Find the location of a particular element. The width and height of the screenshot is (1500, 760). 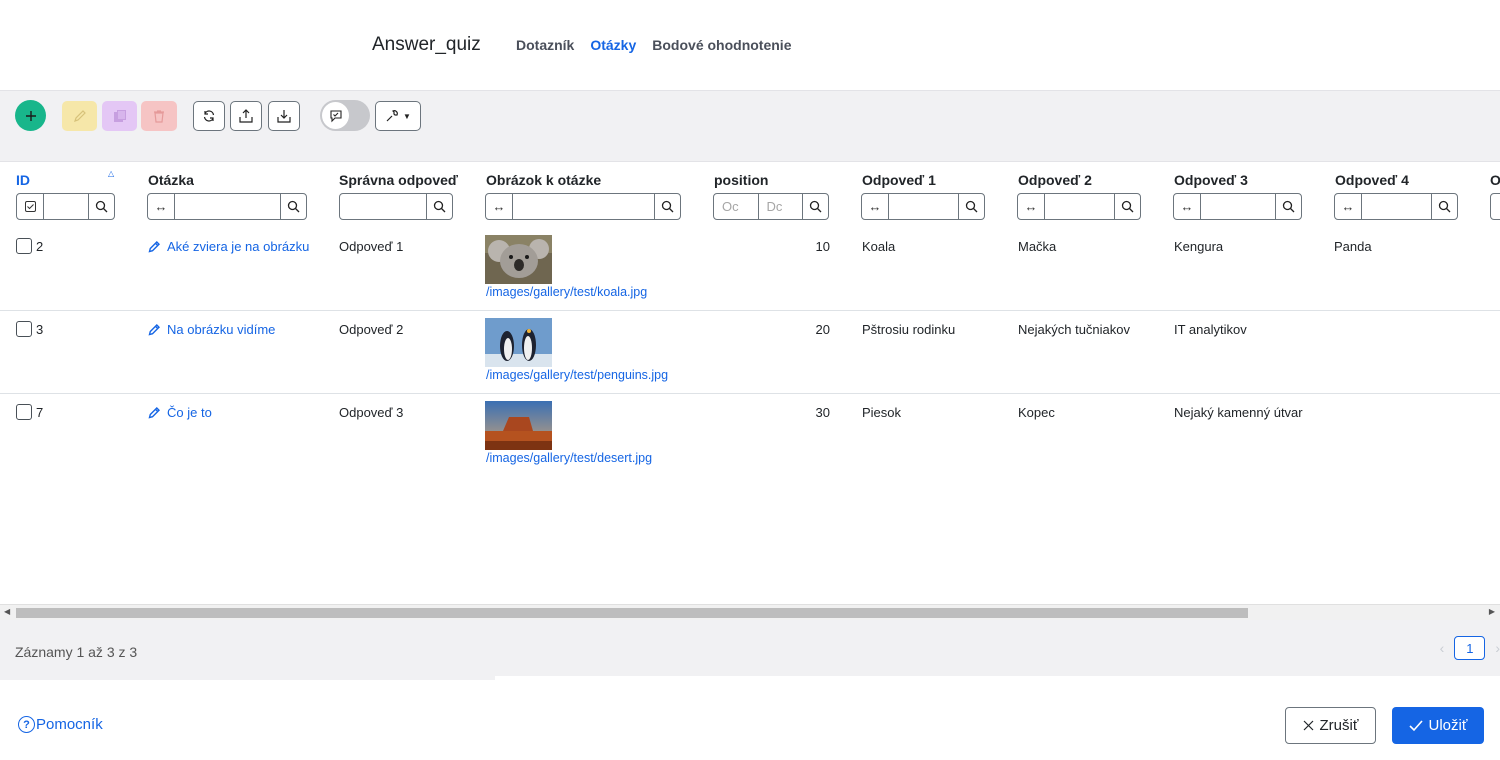

column-header-position: position is located at coordinates (741, 180).